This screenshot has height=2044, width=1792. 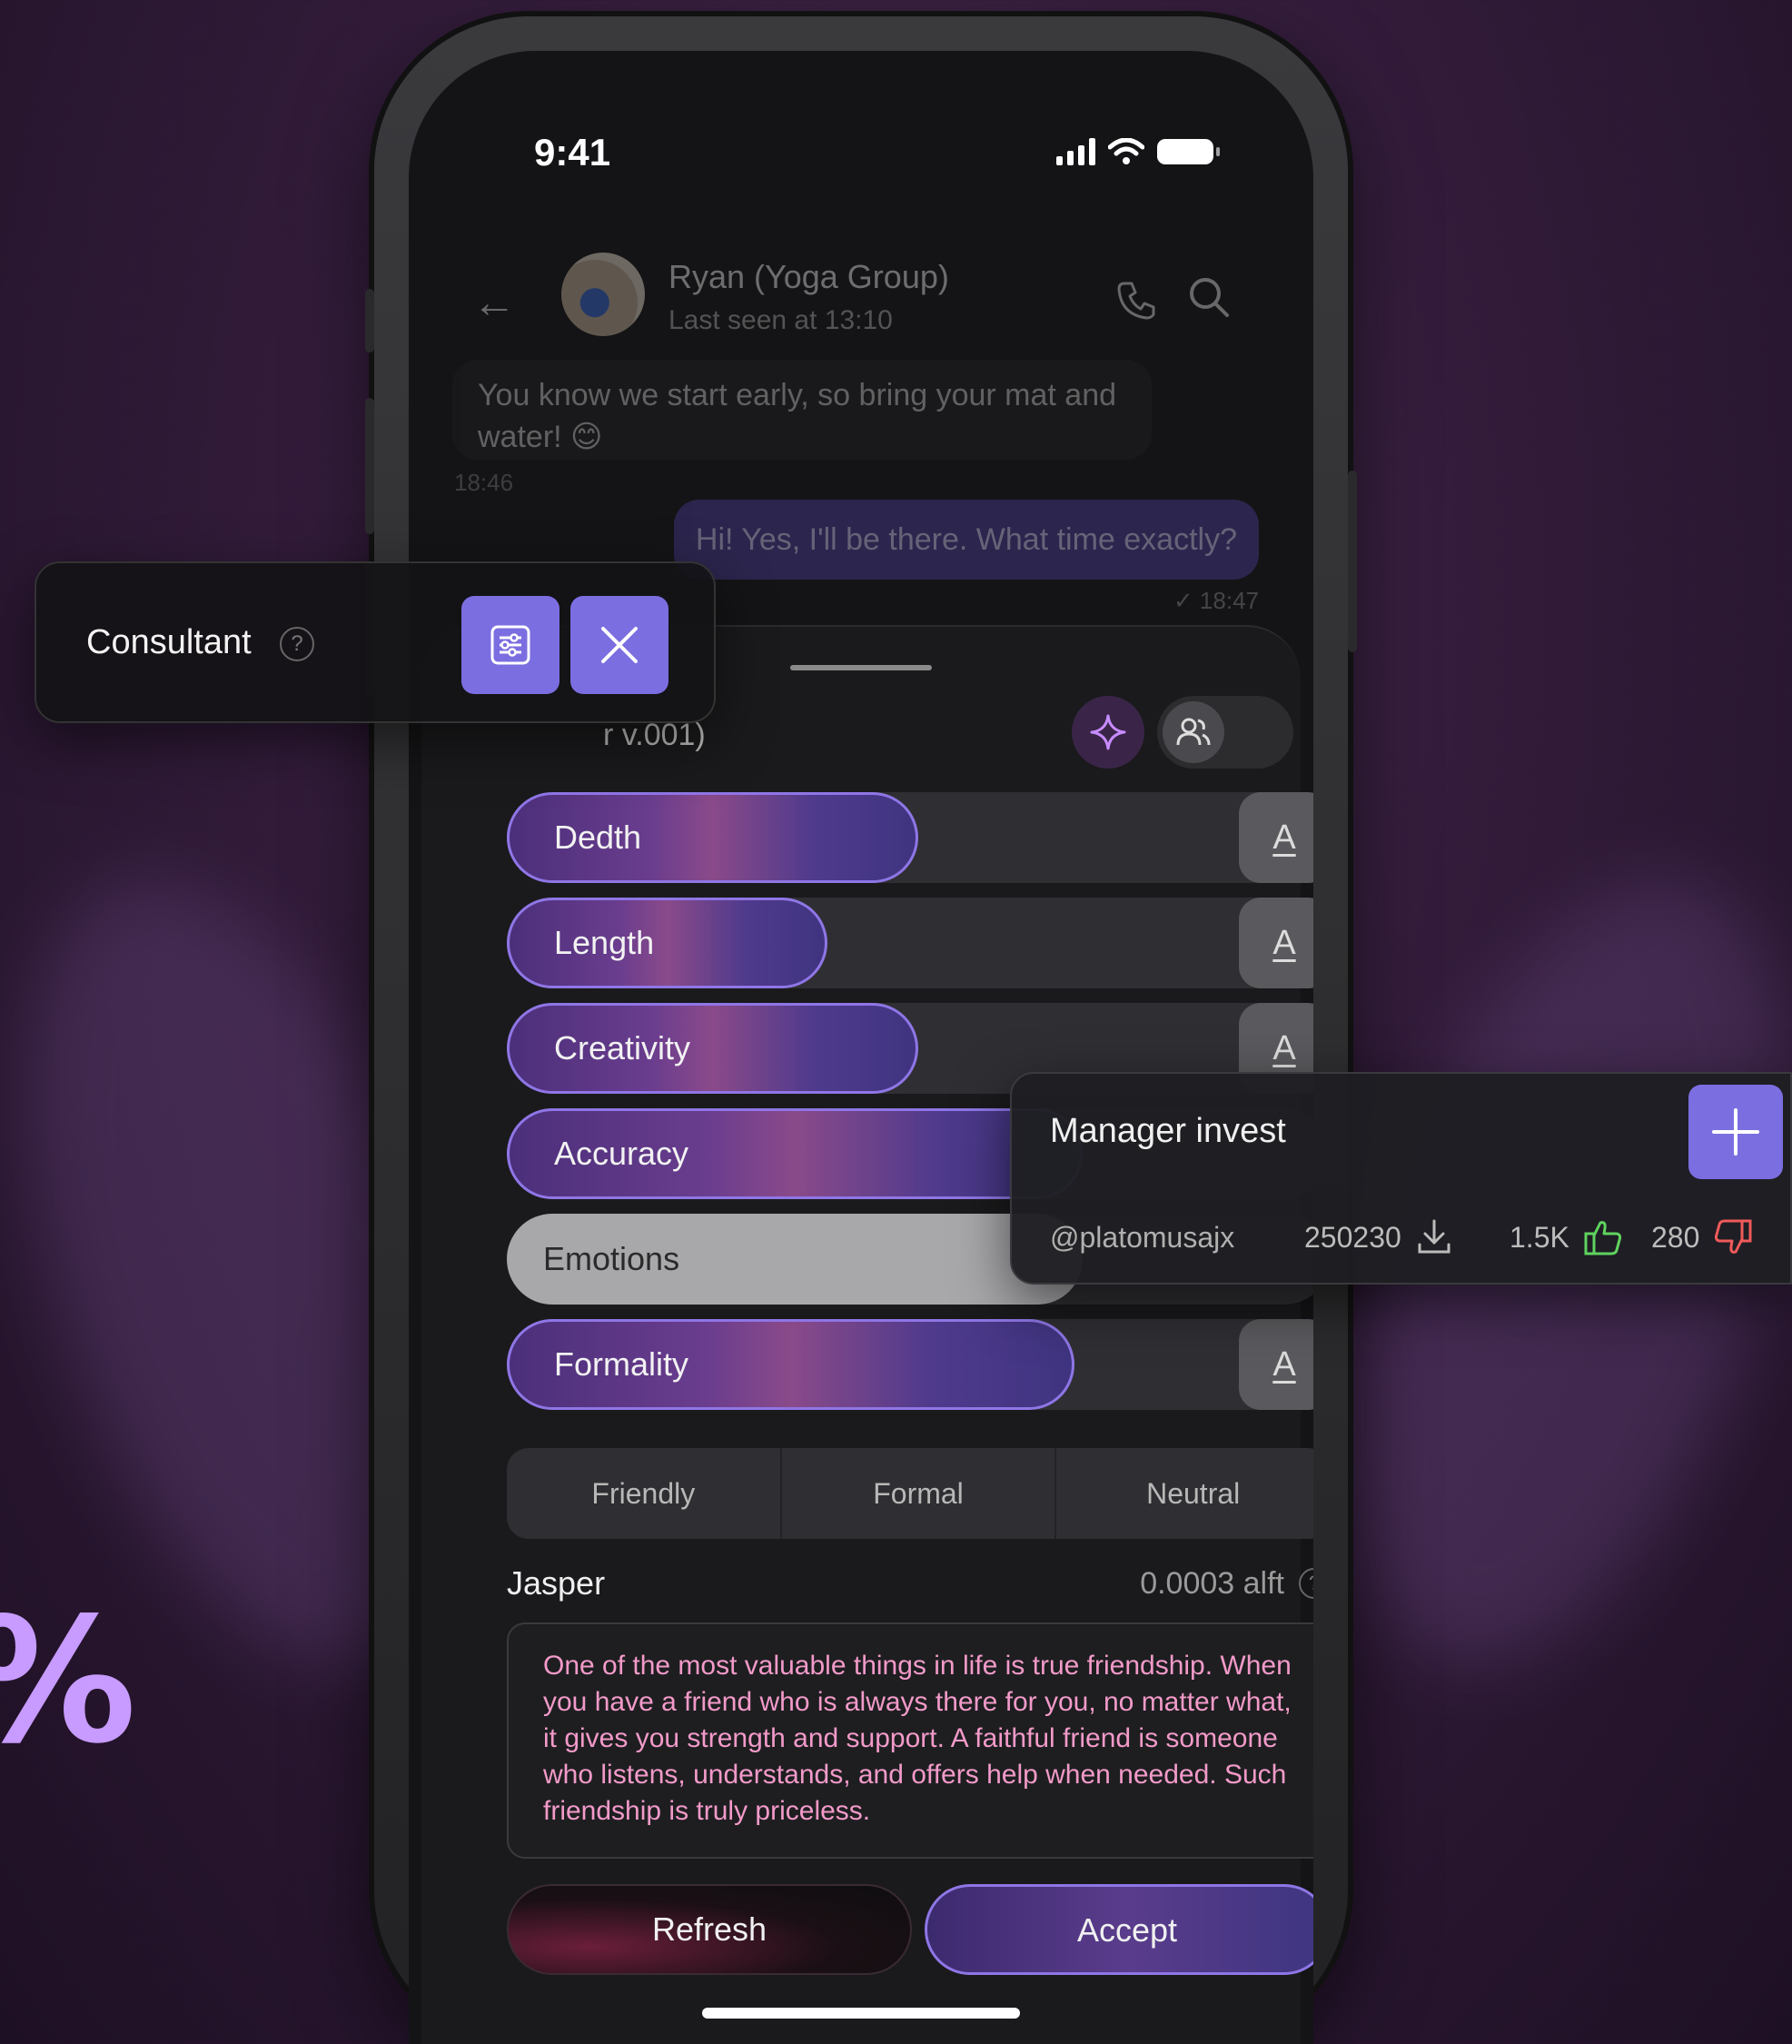 What do you see at coordinates (1539, 1237) in the screenshot?
I see `like-count-value: 1.5K` at bounding box center [1539, 1237].